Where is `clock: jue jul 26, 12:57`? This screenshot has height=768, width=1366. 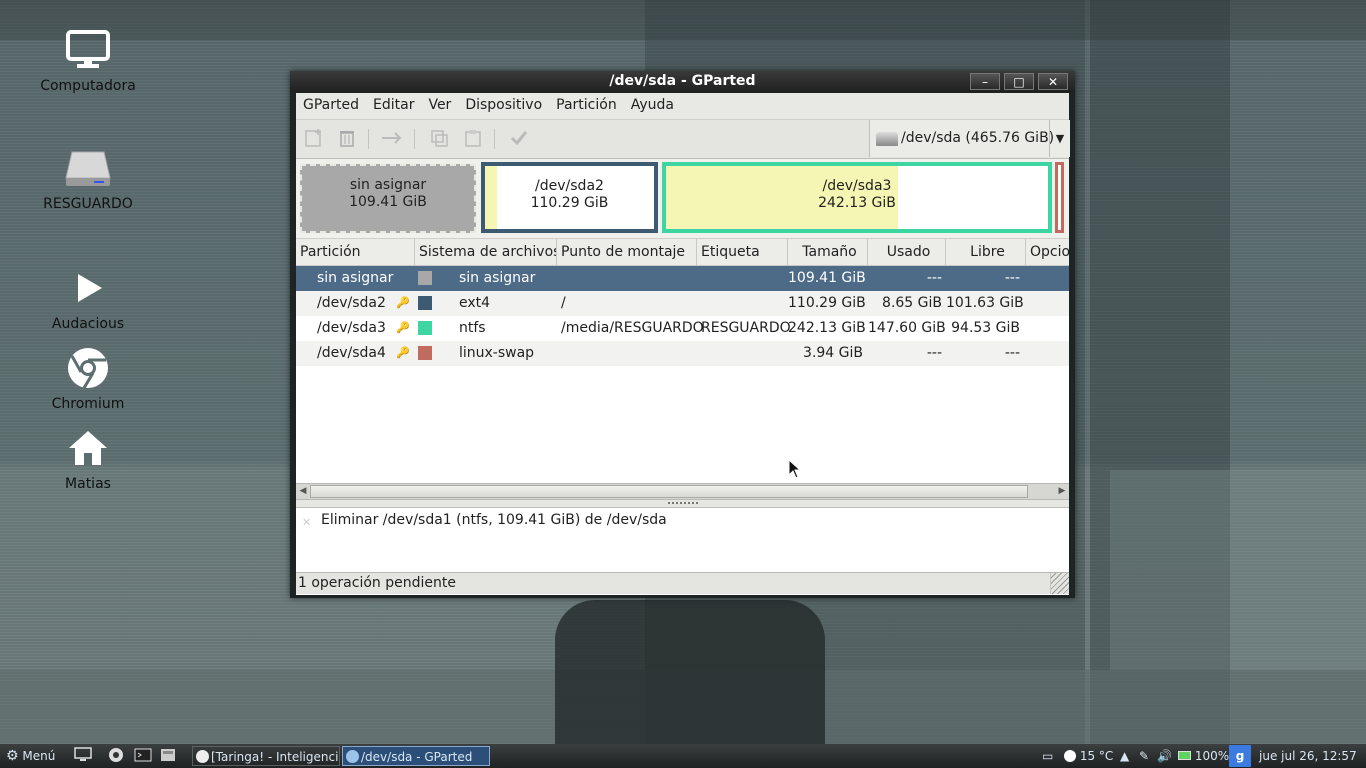 clock: jue jul 26, 12:57 is located at coordinates (1308, 756).